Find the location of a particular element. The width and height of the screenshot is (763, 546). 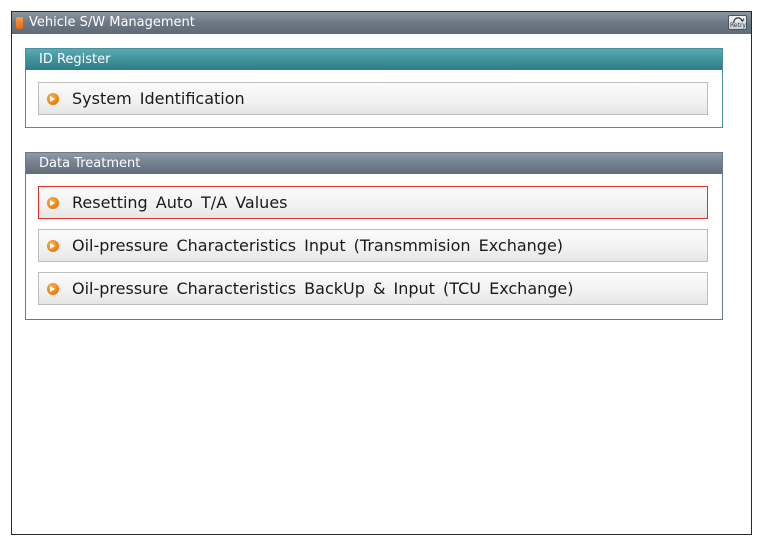

title-bar: Vehicle S/W Management Retry is located at coordinates (381, 23).